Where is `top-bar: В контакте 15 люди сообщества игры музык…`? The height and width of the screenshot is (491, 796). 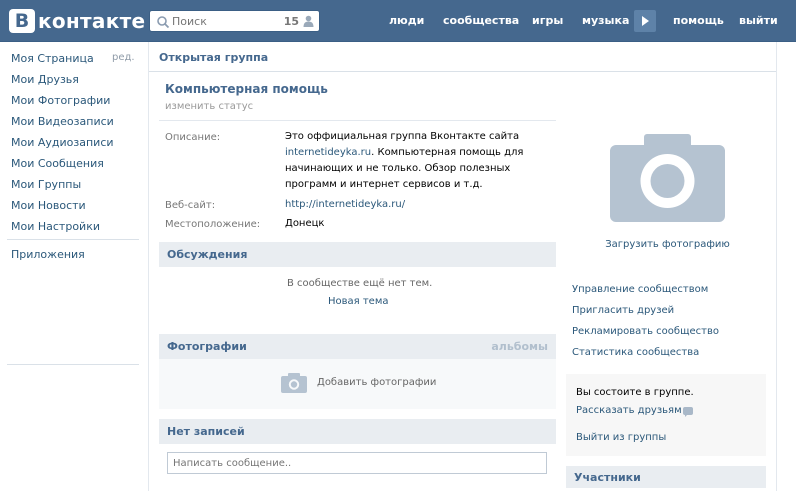 top-bar: В контакте 15 люди сообщества игры музык… is located at coordinates (398, 21).